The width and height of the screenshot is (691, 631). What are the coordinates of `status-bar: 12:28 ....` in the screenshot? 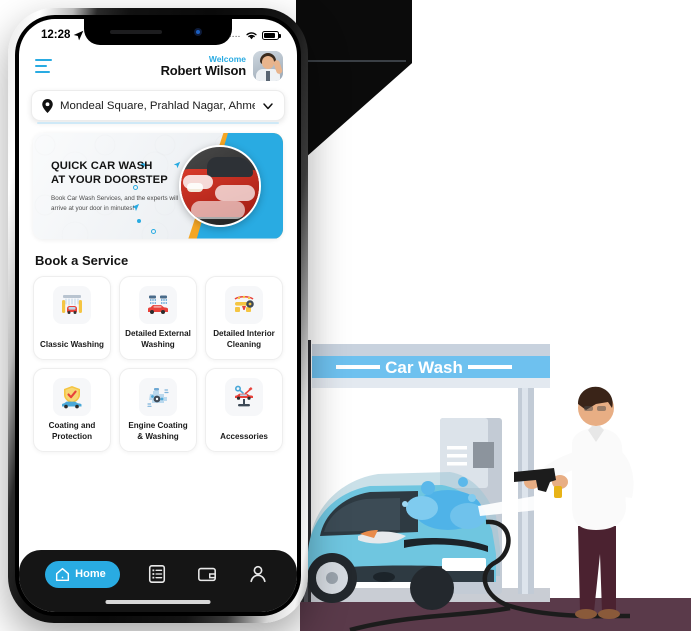 It's located at (158, 33).